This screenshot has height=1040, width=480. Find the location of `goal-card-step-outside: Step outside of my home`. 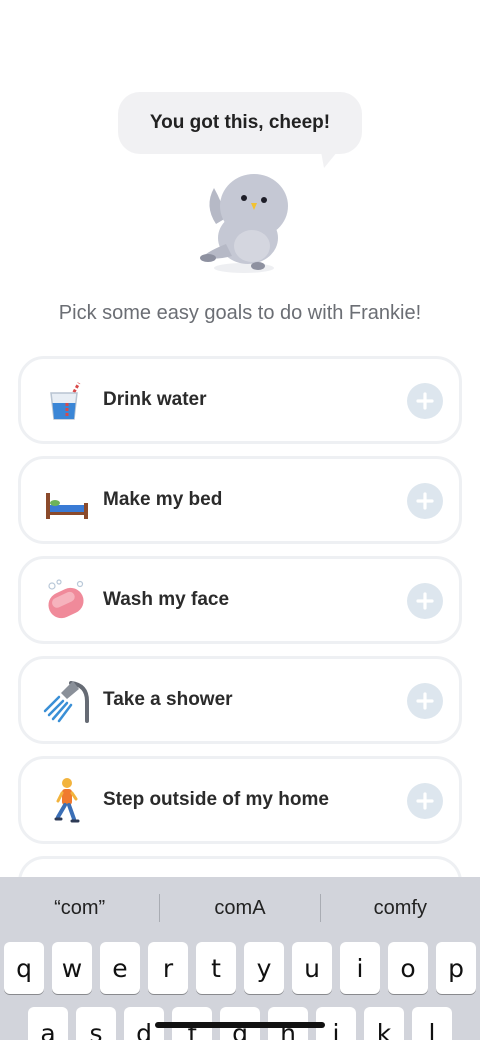

goal-card-step-outside: Step outside of my home is located at coordinates (240, 800).